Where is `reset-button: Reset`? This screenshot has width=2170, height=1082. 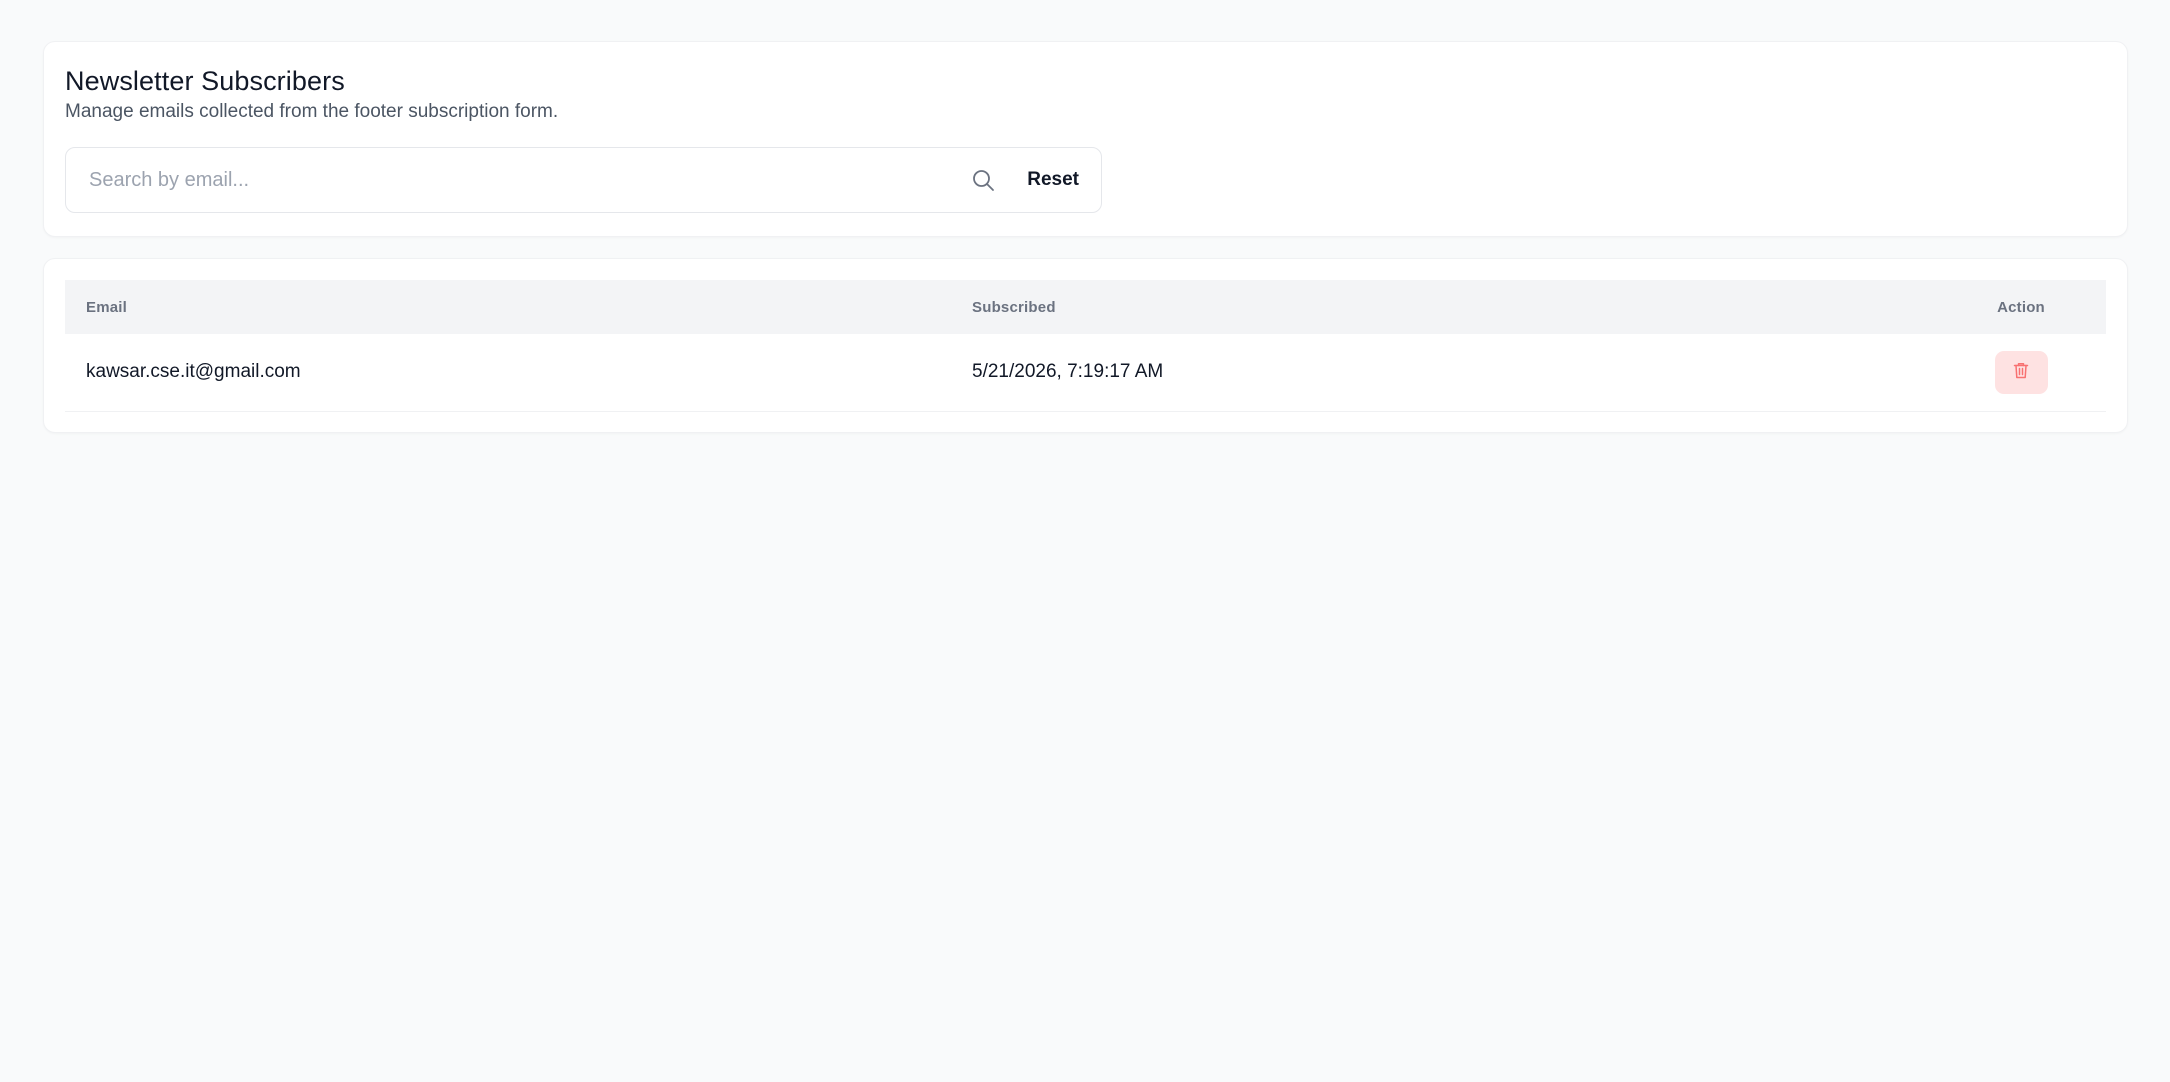 reset-button: Reset is located at coordinates (1053, 180).